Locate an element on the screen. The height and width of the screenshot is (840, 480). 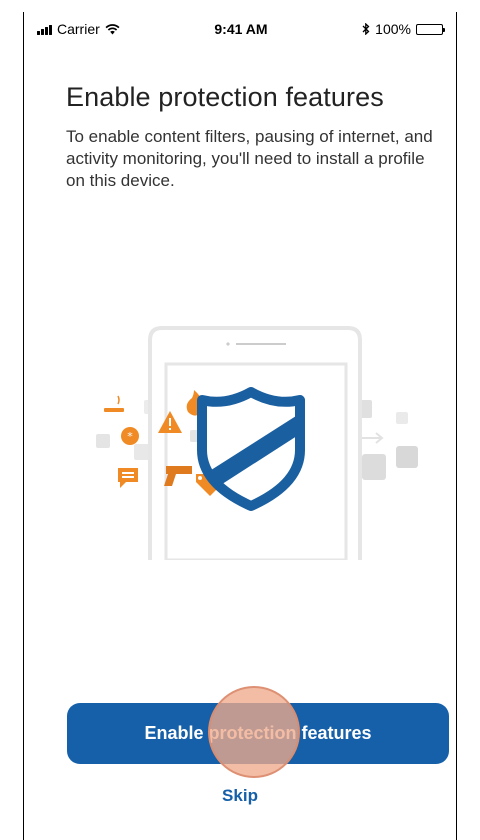
status-right: 100% is located at coordinates (403, 29).